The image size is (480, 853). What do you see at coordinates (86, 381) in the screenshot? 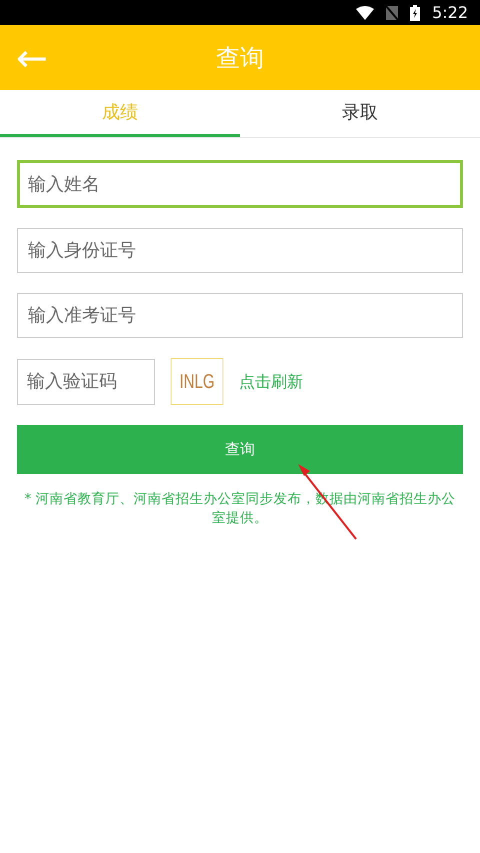
I see `captcha-field: 输入验证码` at bounding box center [86, 381].